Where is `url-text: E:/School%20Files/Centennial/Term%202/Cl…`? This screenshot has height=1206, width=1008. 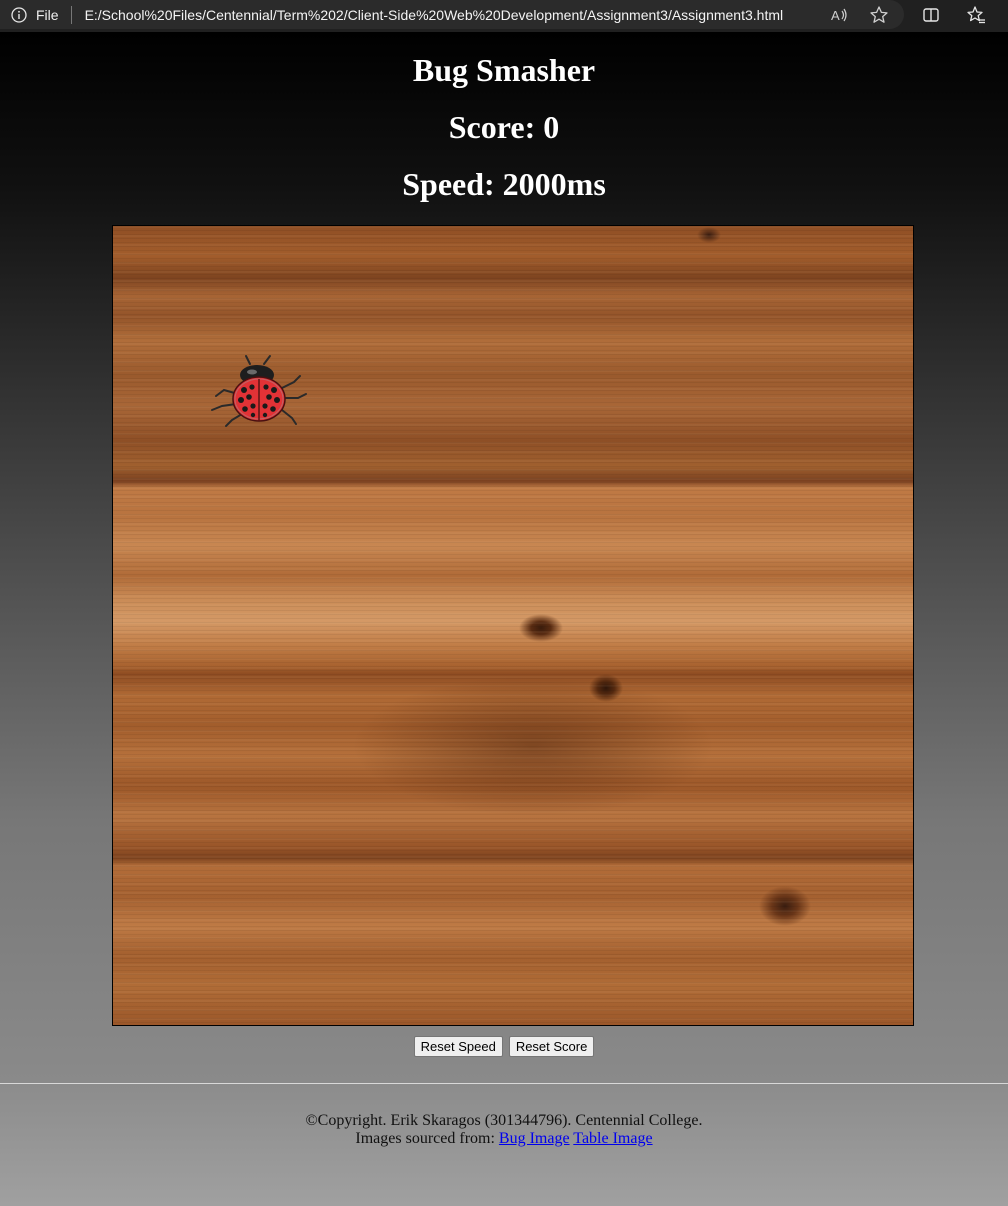 url-text: E:/School%20Files/Centennial/Term%202/Cl… is located at coordinates (434, 15).